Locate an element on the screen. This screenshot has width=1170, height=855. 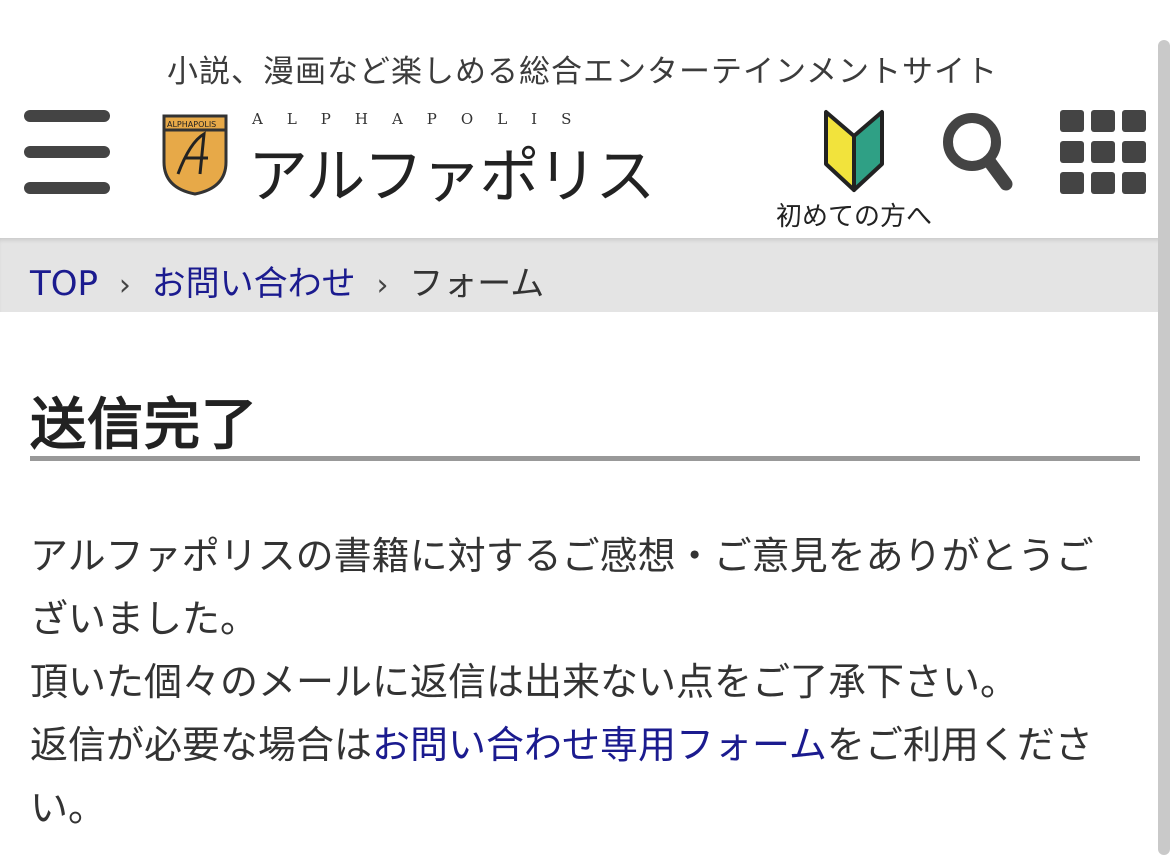
thanks-paragraph: アルファポリスの書籍に対するご感想・ご意見をありがとうございました。 is located at coordinates (562, 587).